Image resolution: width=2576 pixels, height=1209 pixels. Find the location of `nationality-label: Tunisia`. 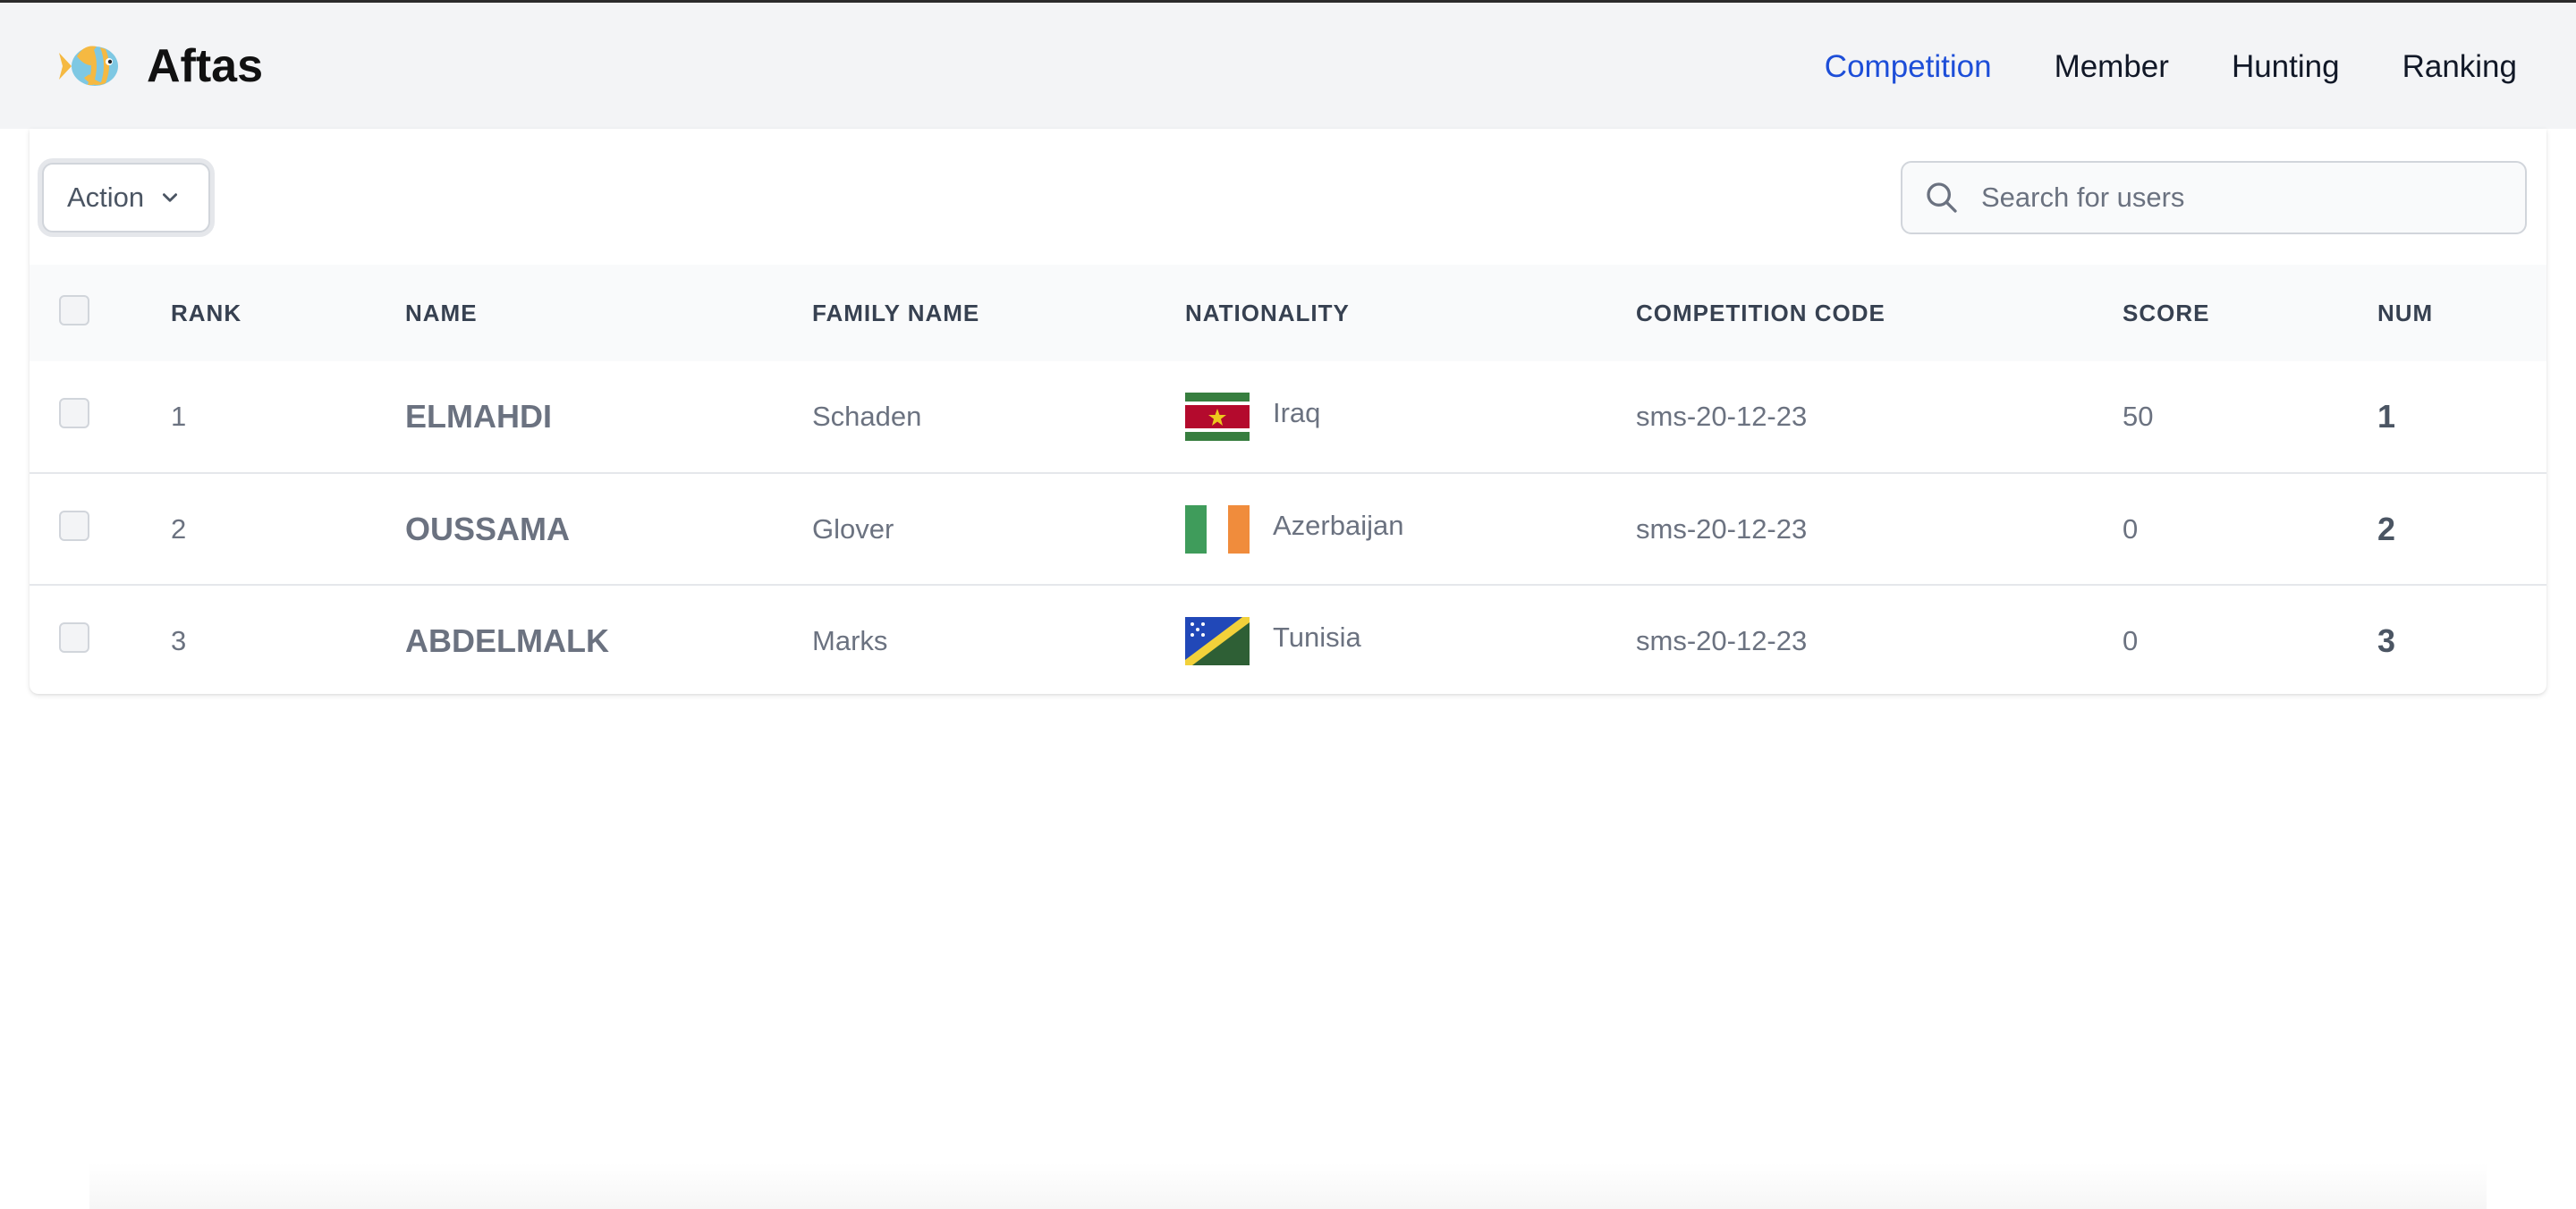

nationality-label: Tunisia is located at coordinates (1317, 637).